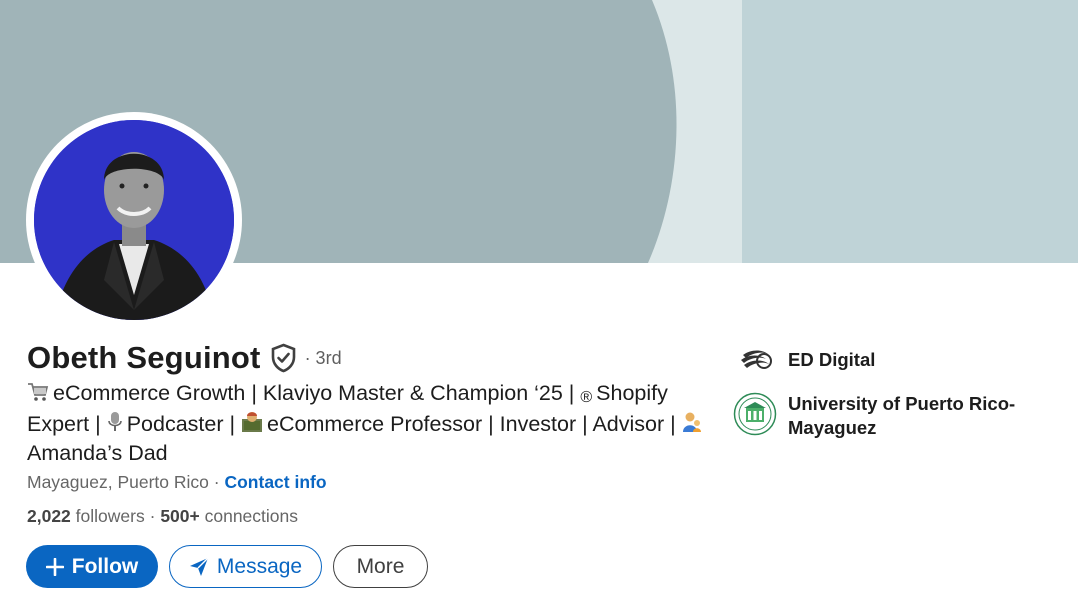  Describe the element at coordinates (251, 516) in the screenshot. I see `connections-label: connections` at that location.